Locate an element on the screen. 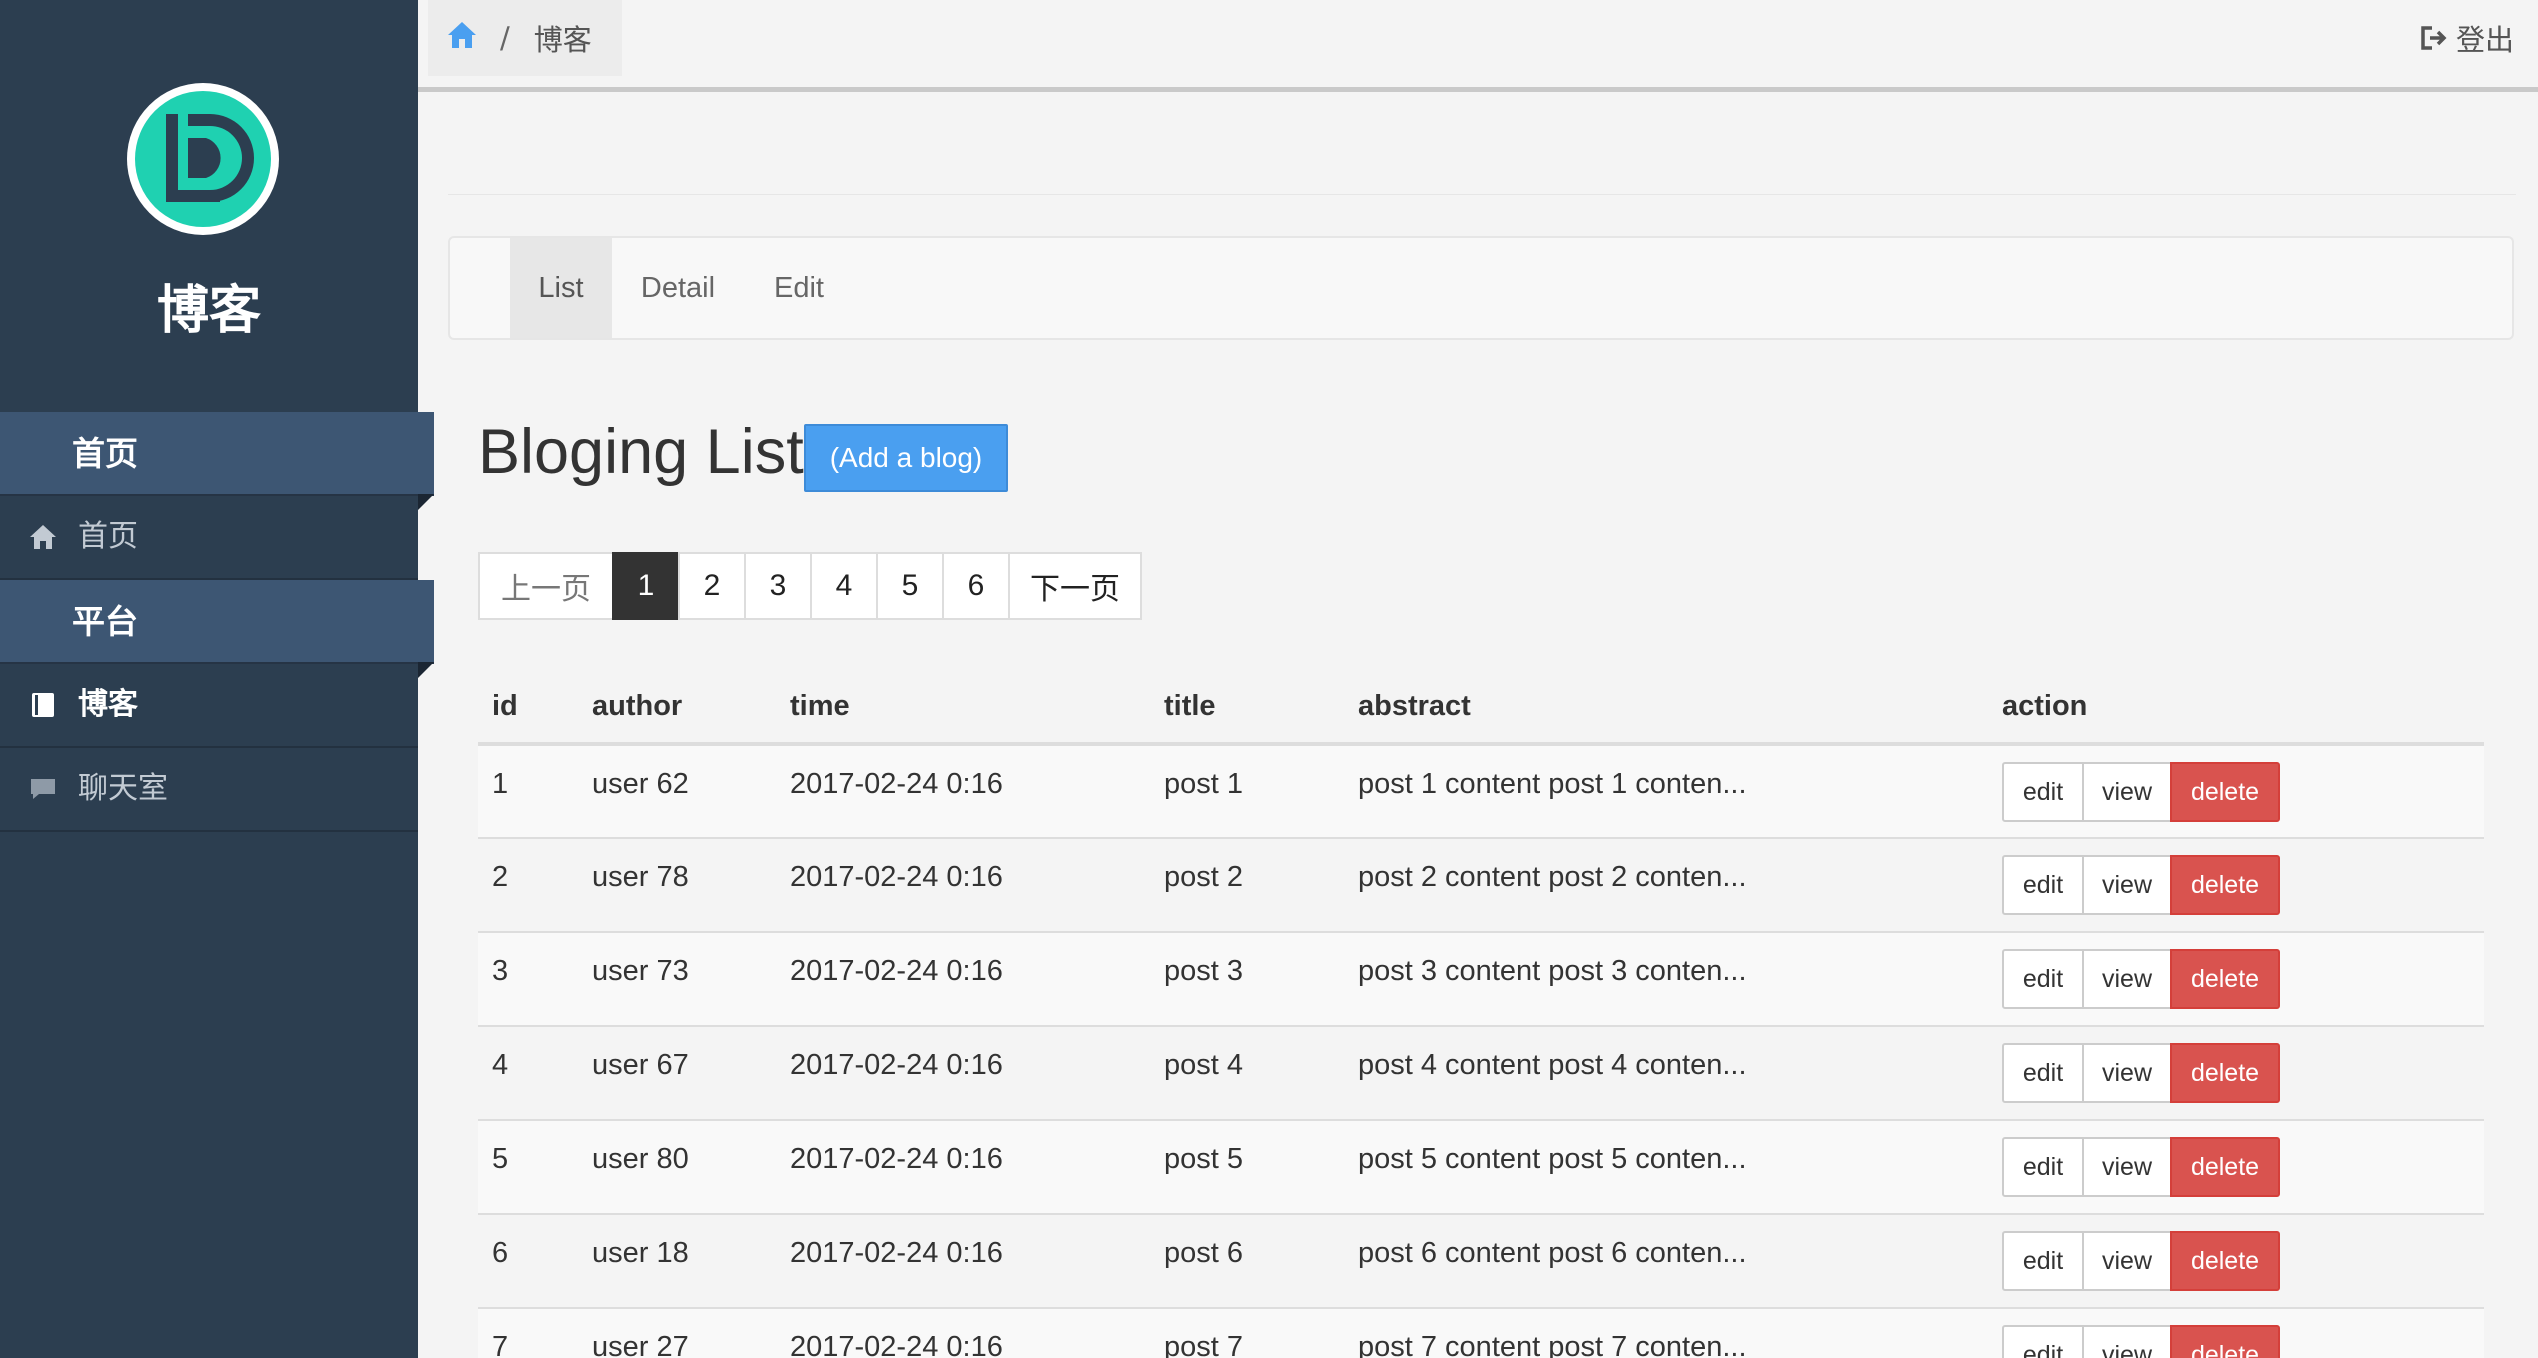 Image resolution: width=2538 pixels, height=1358 pixels. tab-detail: Detail is located at coordinates (678, 288).